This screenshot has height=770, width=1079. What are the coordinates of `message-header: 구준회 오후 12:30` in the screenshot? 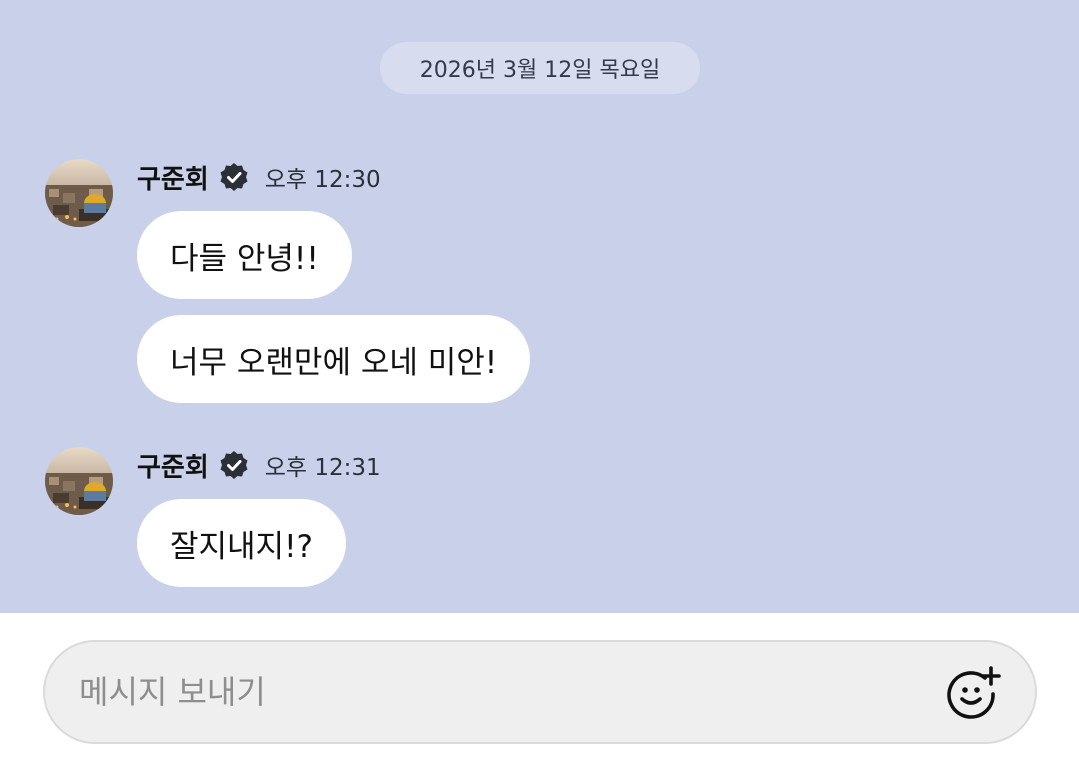 It's located at (259, 177).